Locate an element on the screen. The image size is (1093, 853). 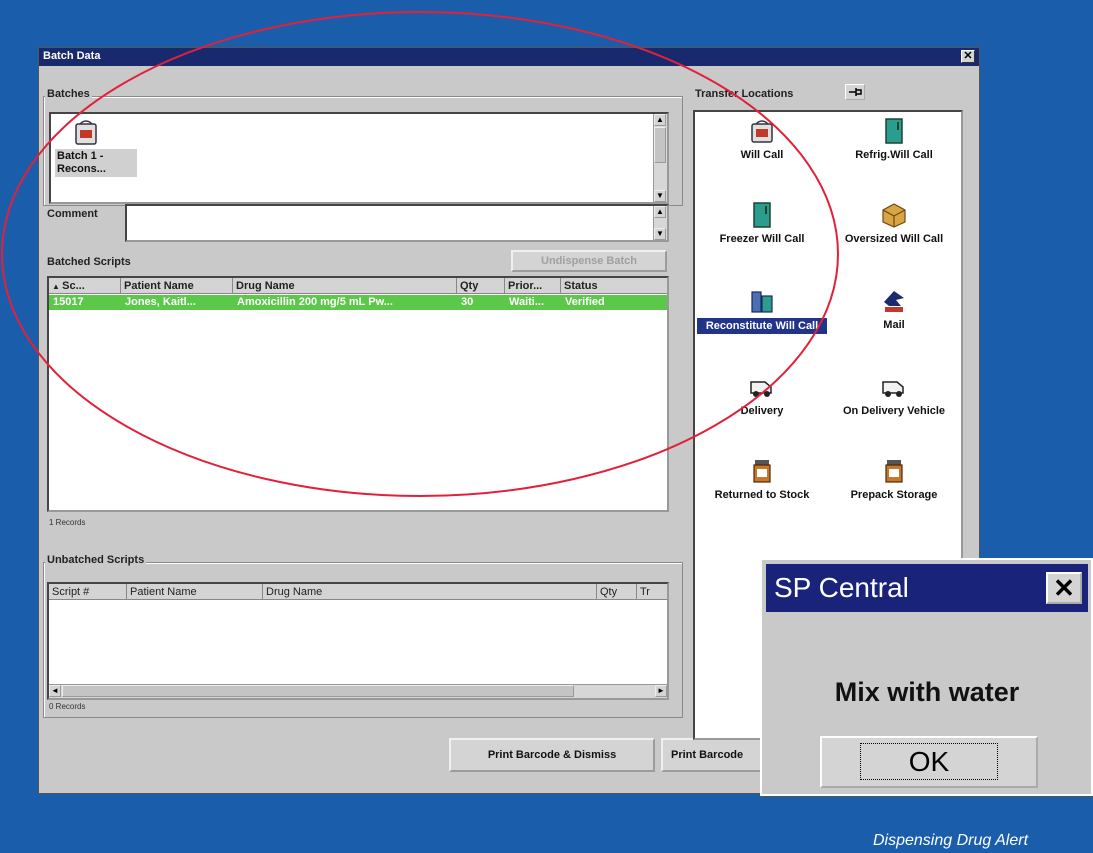
dialog-ok-button: OK is located at coordinates (929, 762).